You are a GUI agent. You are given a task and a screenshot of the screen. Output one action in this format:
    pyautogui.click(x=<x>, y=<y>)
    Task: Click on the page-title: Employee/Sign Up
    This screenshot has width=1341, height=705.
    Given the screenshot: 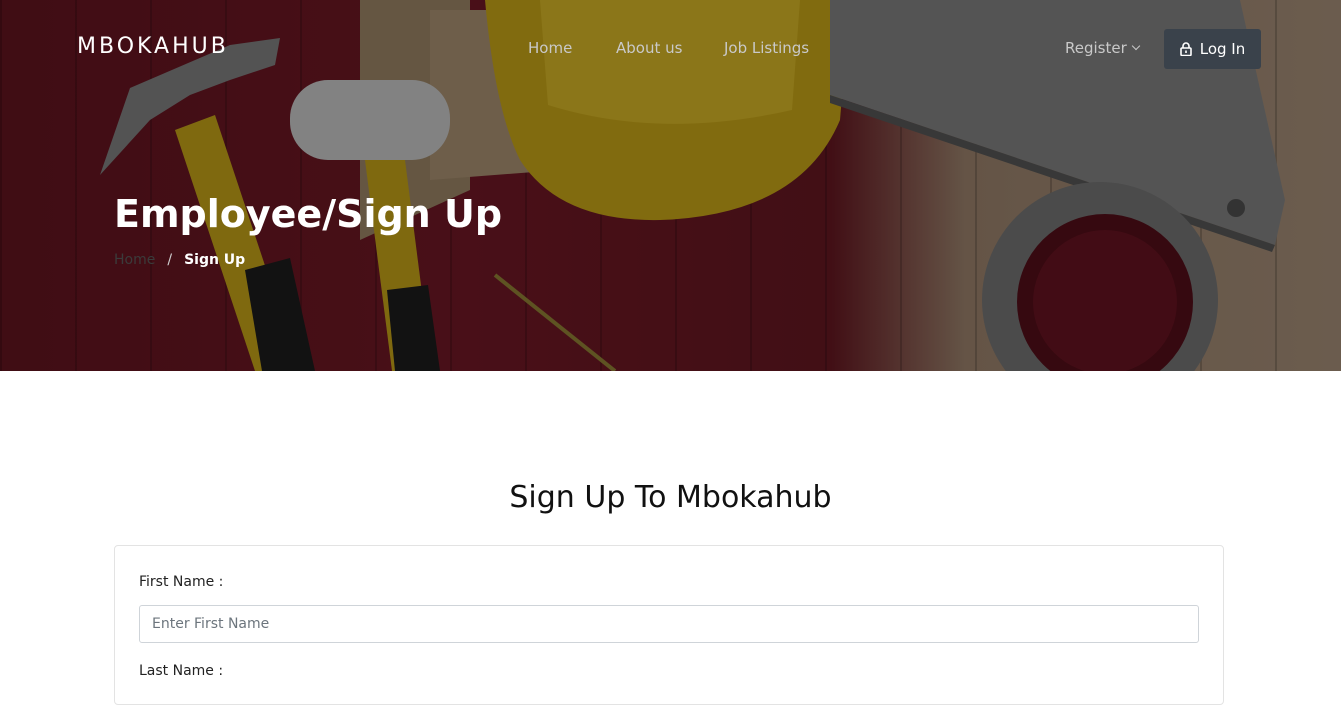 What is the action you would take?
    pyautogui.click(x=308, y=214)
    